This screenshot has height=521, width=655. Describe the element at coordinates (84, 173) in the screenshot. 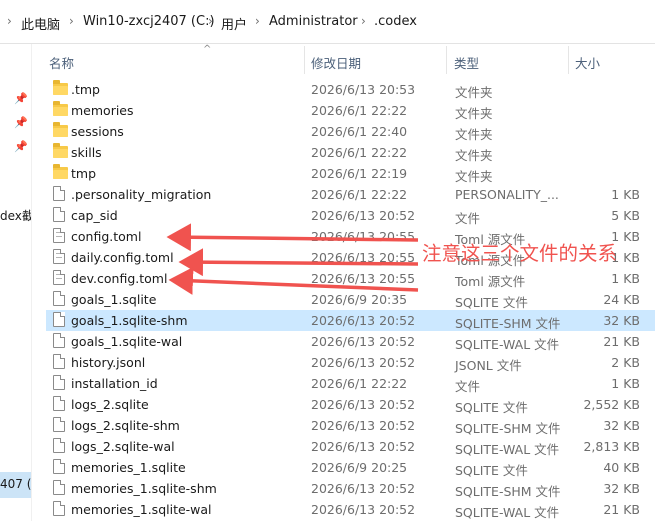

I see `file-name: tmp` at that location.